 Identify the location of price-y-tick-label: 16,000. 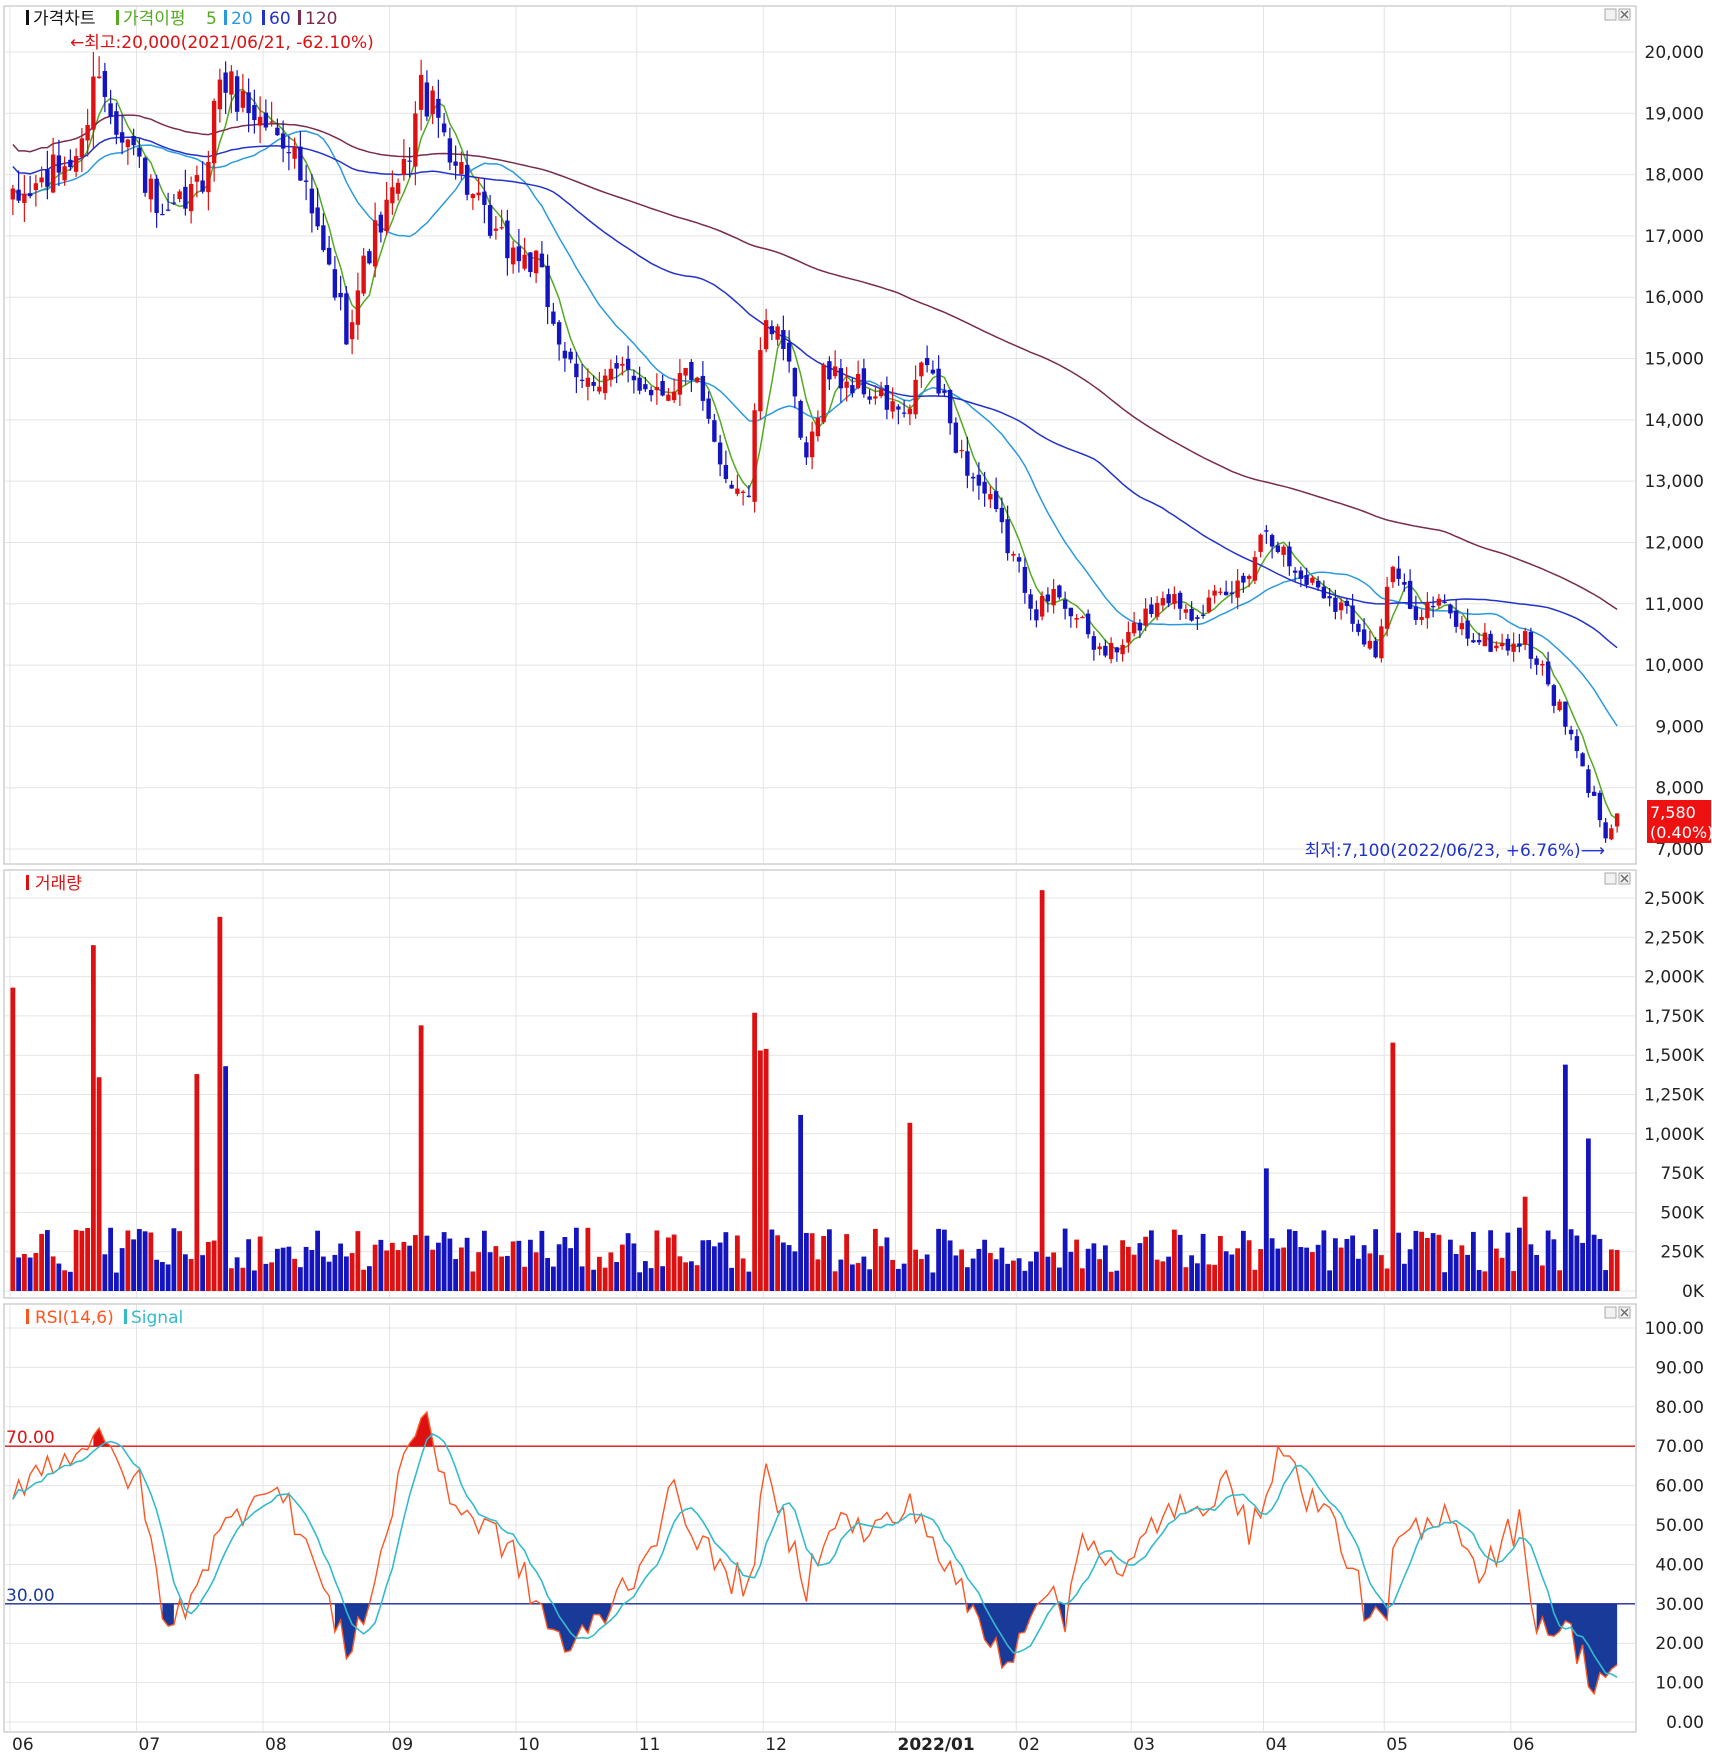
(1674, 298).